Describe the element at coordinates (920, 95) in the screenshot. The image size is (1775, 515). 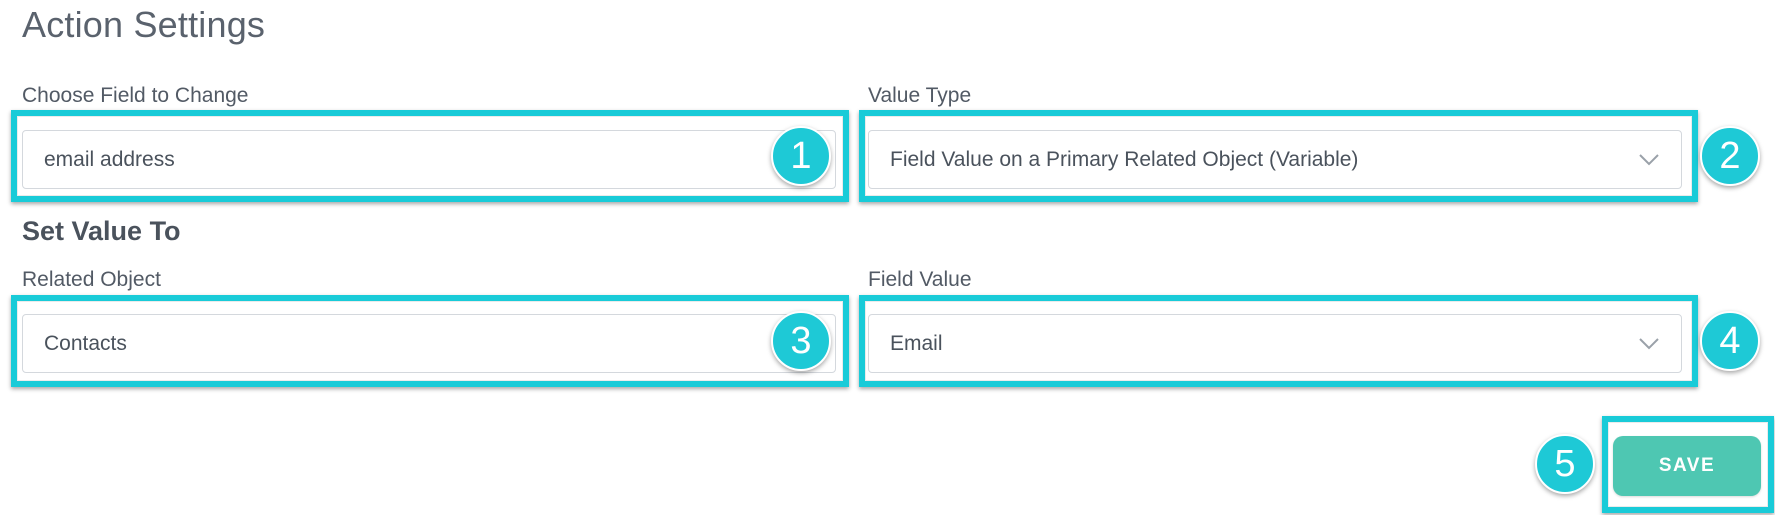
I see `value-type-label: Value Type` at that location.